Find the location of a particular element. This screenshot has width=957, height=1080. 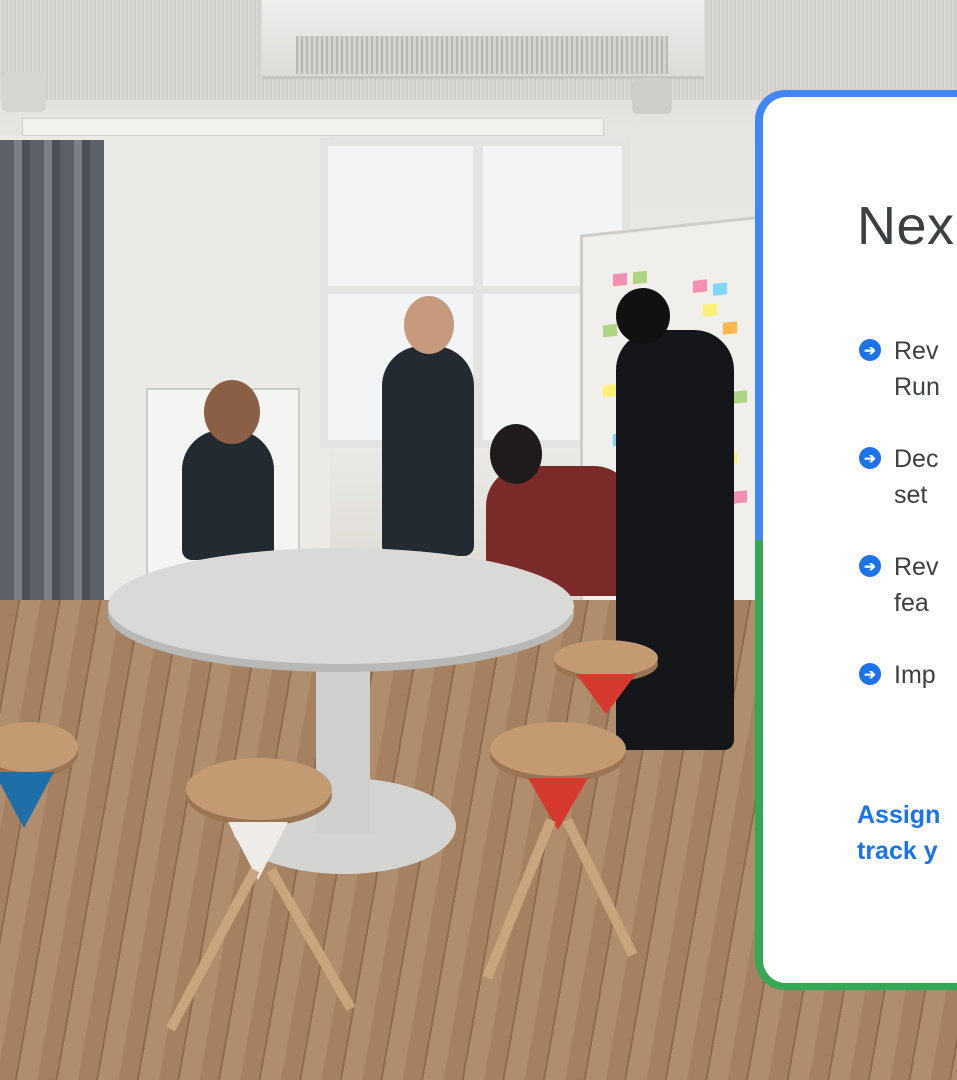

stool-right-joint is located at coordinates (558, 804).